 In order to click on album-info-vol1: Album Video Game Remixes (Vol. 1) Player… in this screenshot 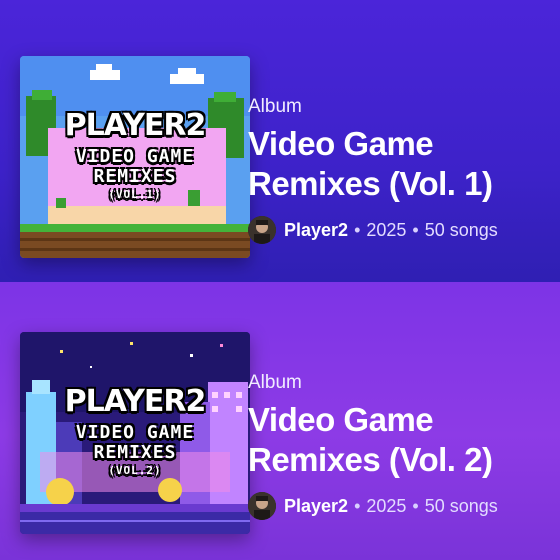, I will do `click(399, 170)`.